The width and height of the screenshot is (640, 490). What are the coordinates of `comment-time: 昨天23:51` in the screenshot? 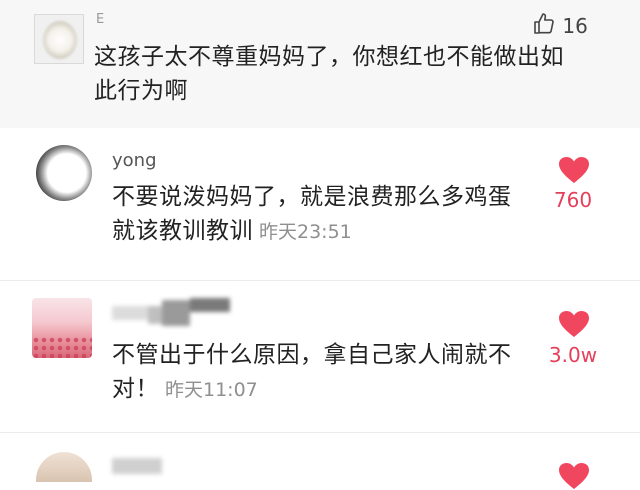 It's located at (305, 232).